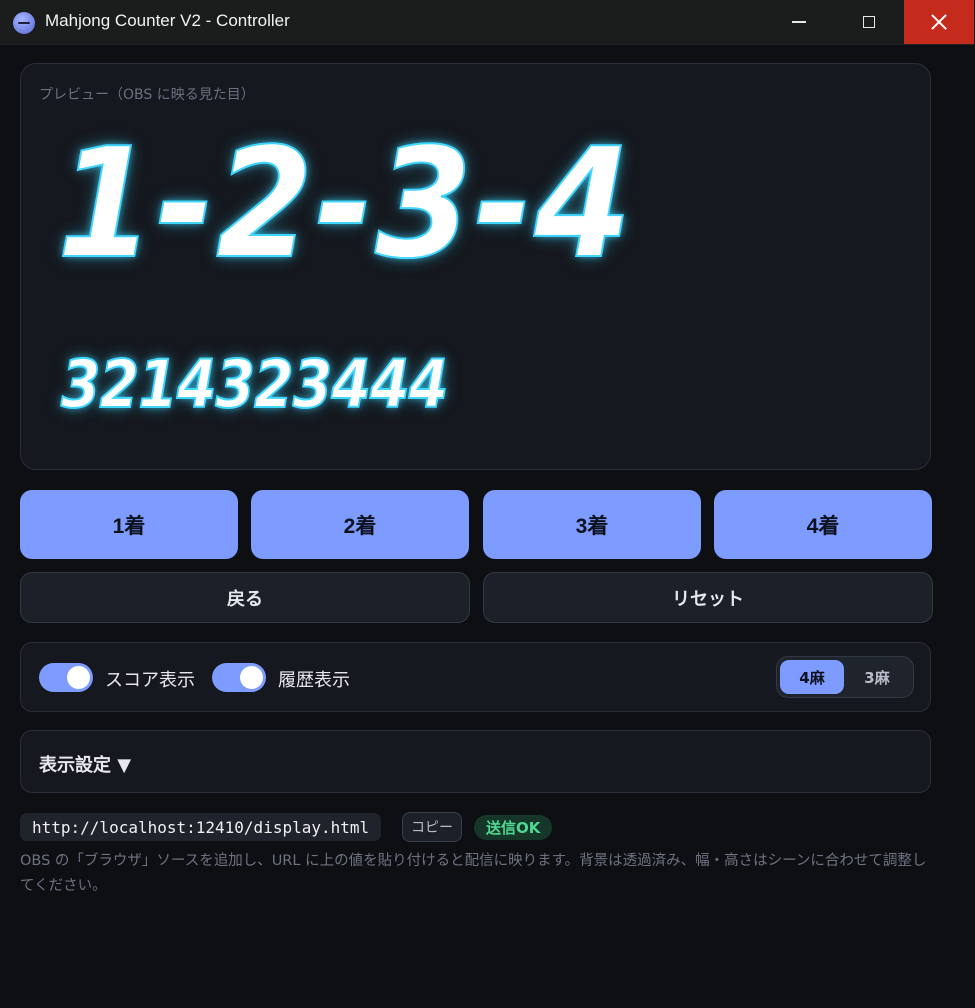 This screenshot has height=1008, width=975. Describe the element at coordinates (150, 680) in the screenshot. I see `score-toggle-label: スコア表示` at that location.